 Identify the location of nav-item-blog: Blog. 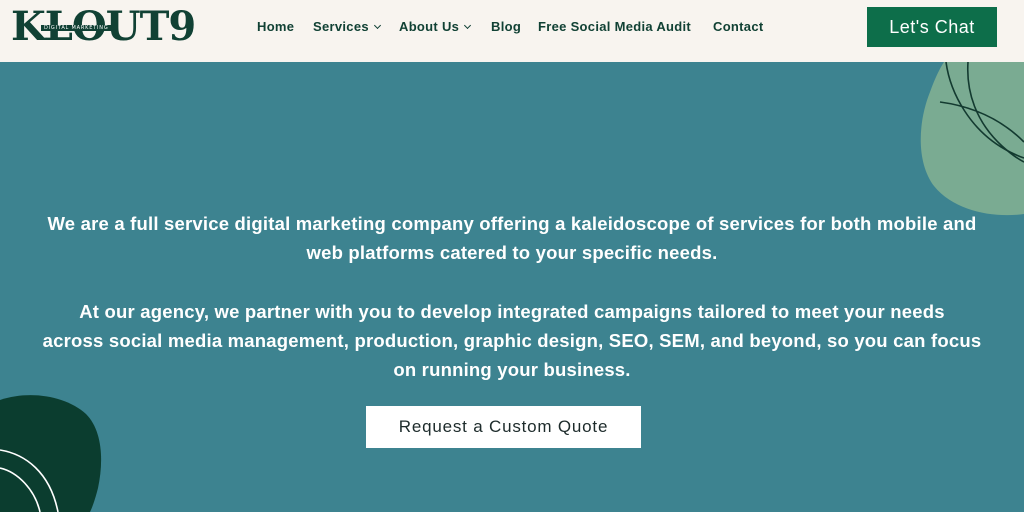
(506, 27).